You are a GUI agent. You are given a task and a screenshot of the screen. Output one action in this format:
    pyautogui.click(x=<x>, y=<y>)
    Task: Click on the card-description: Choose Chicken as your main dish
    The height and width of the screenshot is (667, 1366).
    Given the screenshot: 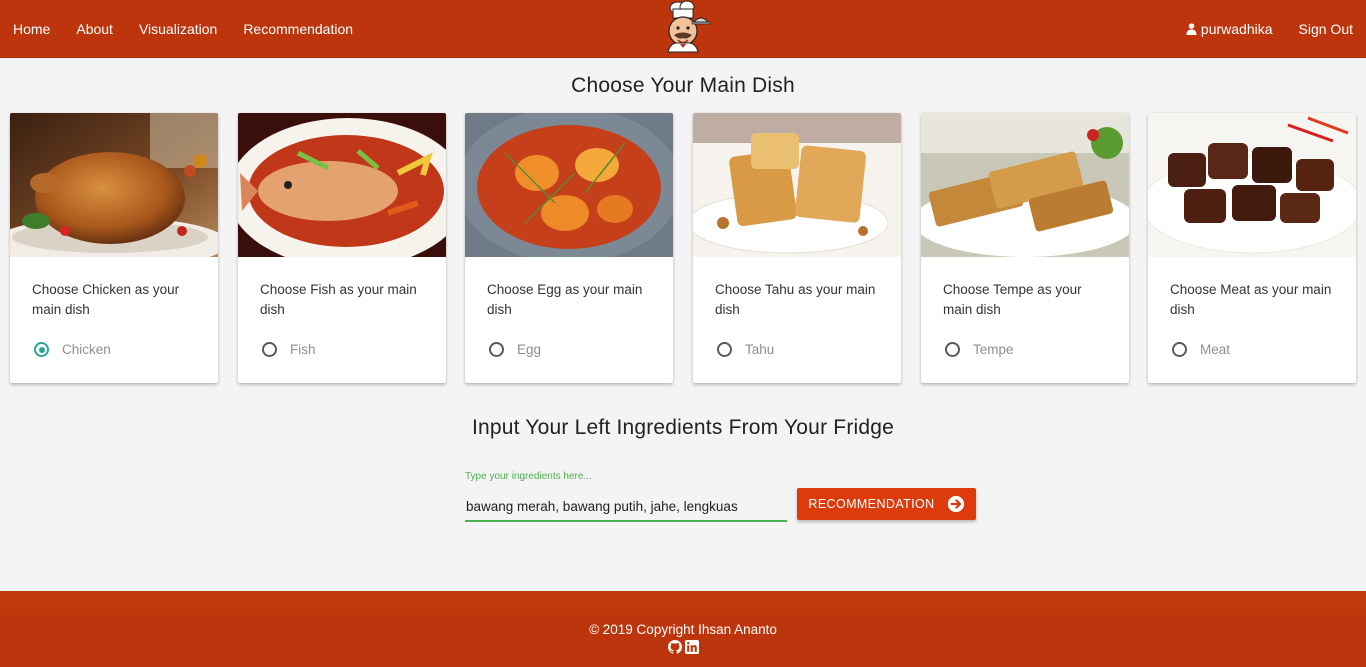 What is the action you would take?
    pyautogui.click(x=106, y=299)
    